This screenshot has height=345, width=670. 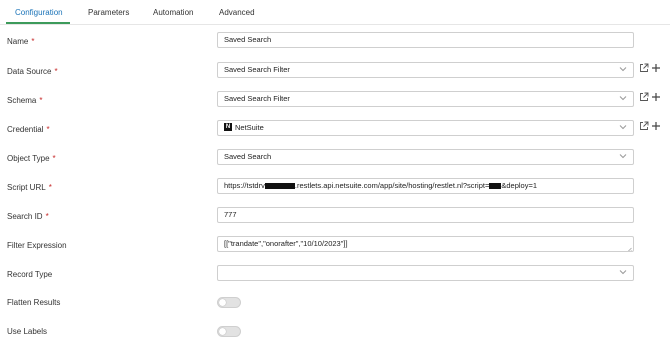 I want to click on record-type-select, so click(x=425, y=273).